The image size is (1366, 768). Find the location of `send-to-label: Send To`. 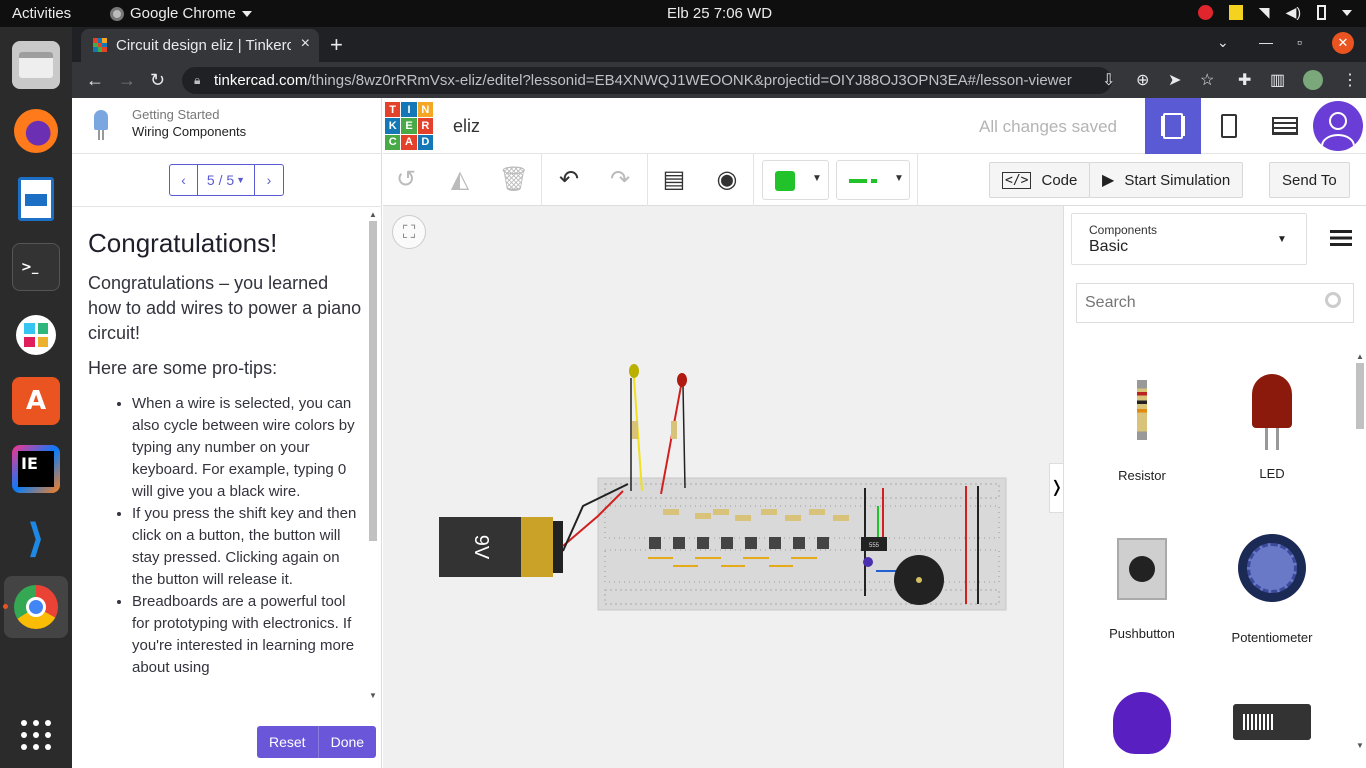

send-to-label: Send To is located at coordinates (1309, 180).